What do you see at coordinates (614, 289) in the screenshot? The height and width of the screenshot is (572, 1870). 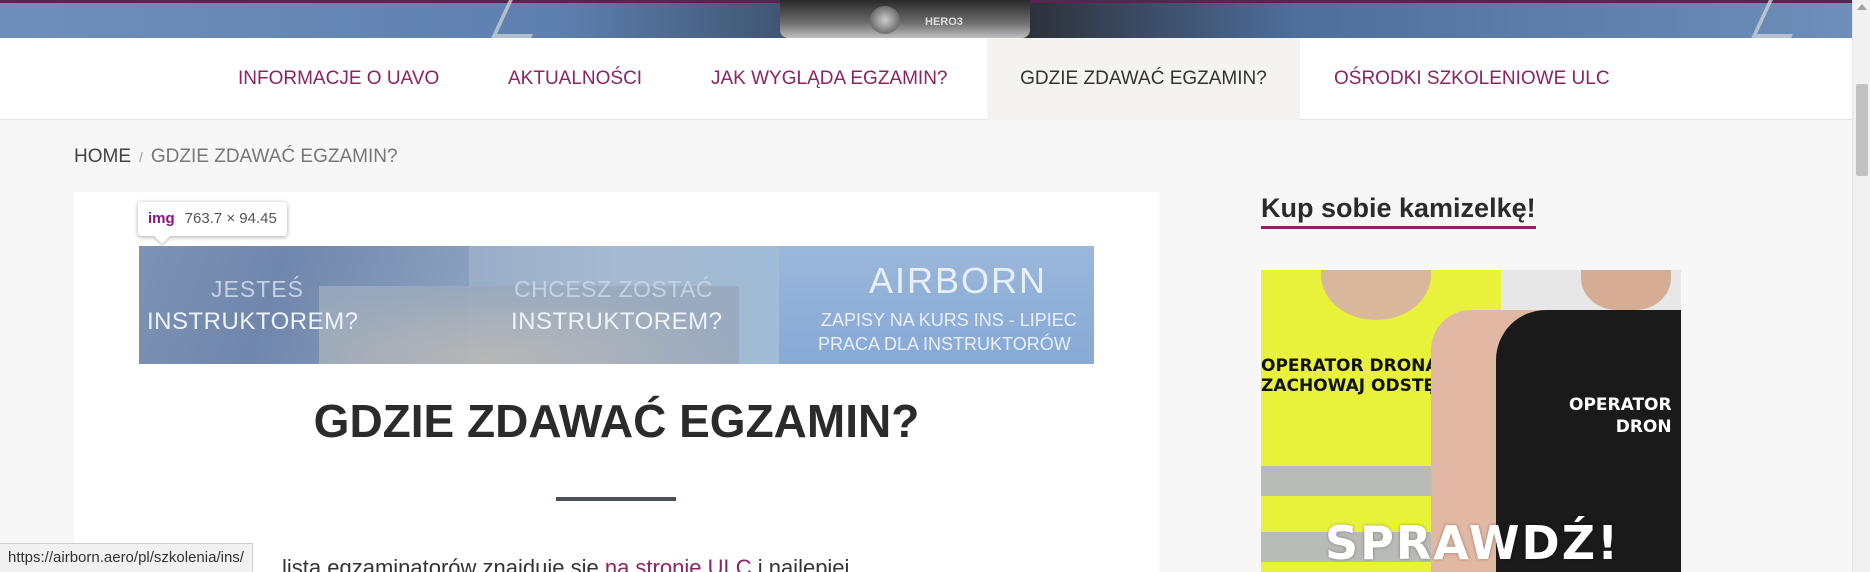 I see `banner-mid-line1: CHCESZ ZOSTAĆ` at bounding box center [614, 289].